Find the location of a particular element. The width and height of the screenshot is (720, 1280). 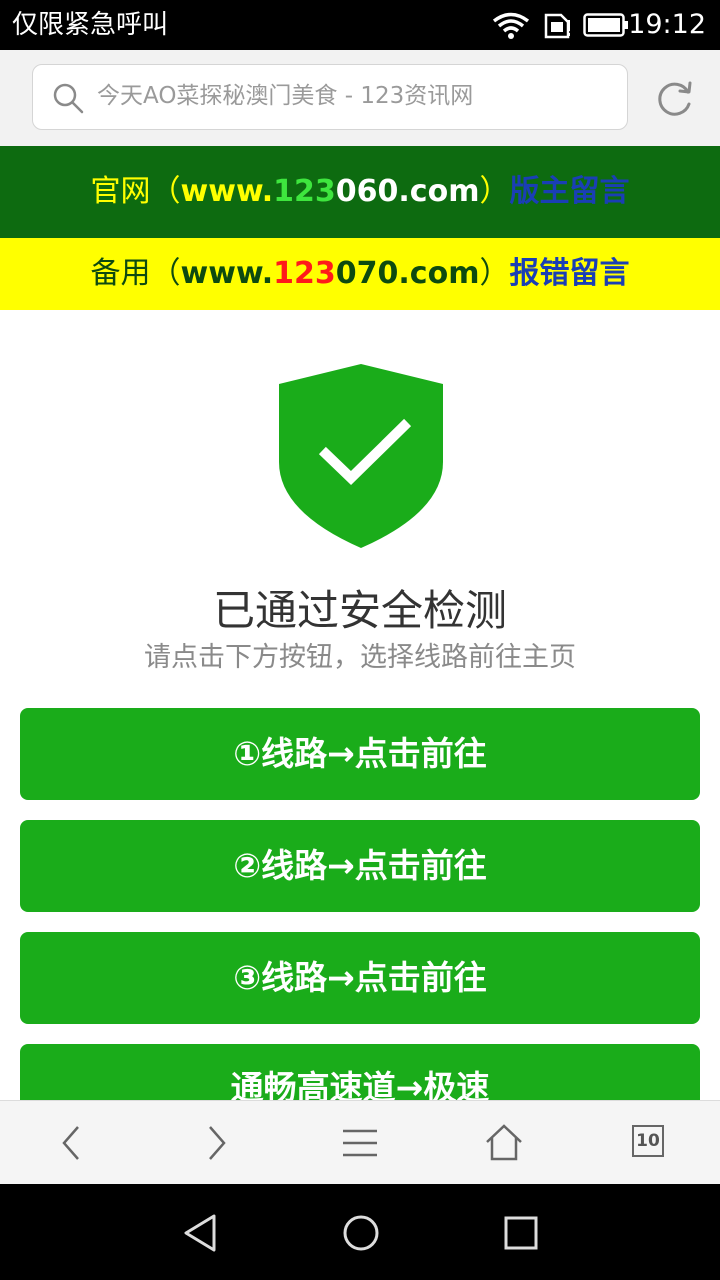

nav-home-icon is located at coordinates (361, 1233).